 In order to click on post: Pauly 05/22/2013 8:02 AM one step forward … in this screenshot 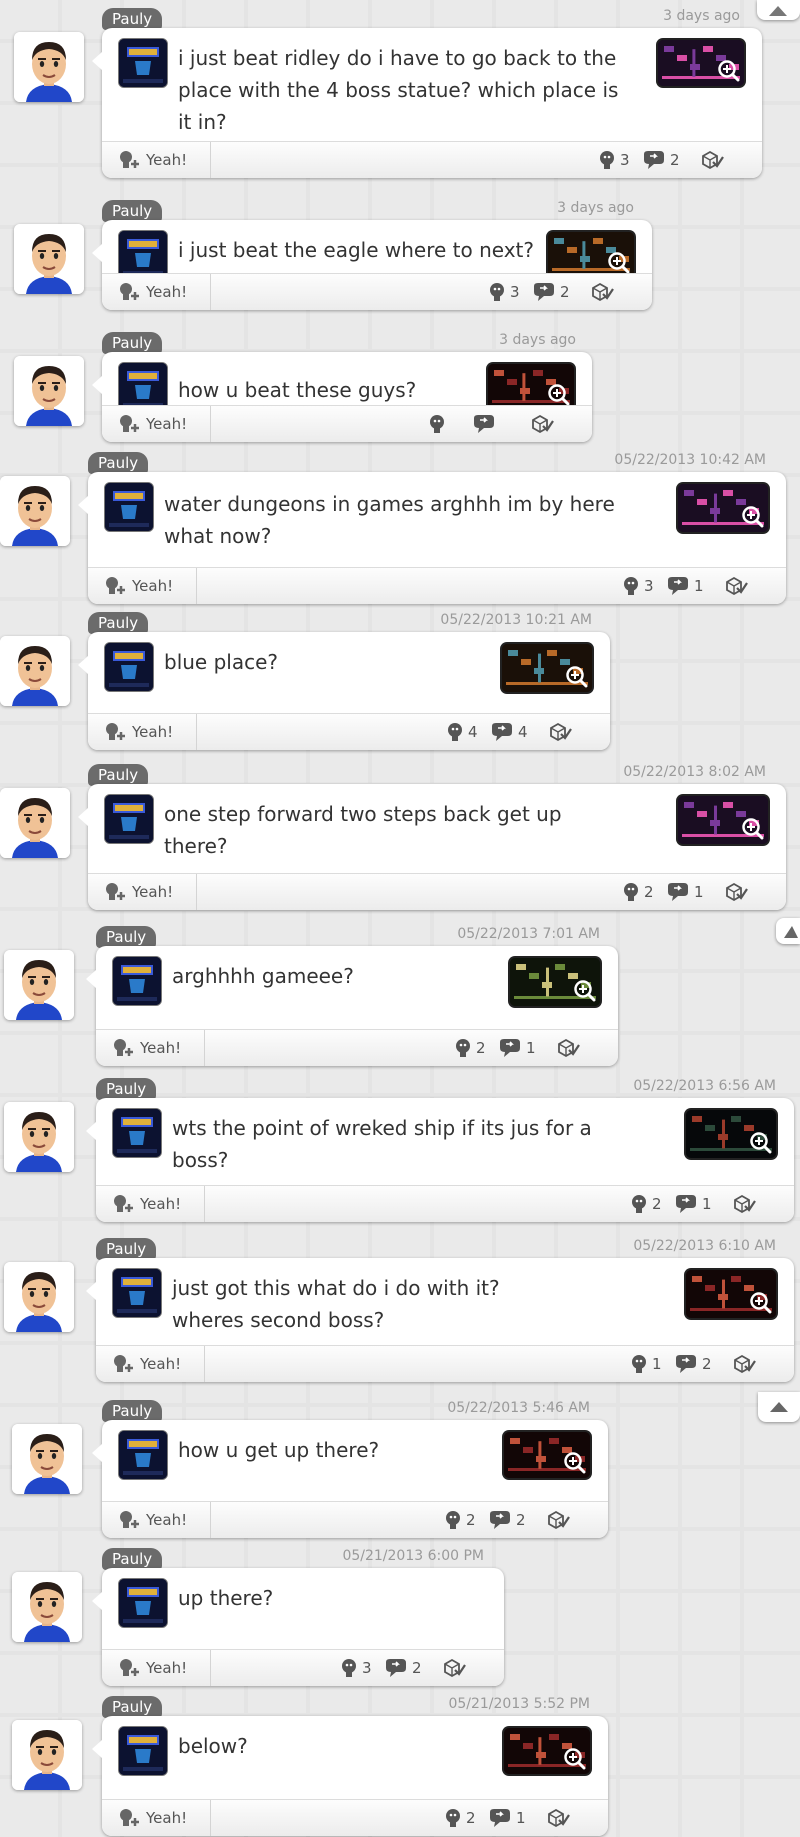, I will do `click(400, 837)`.